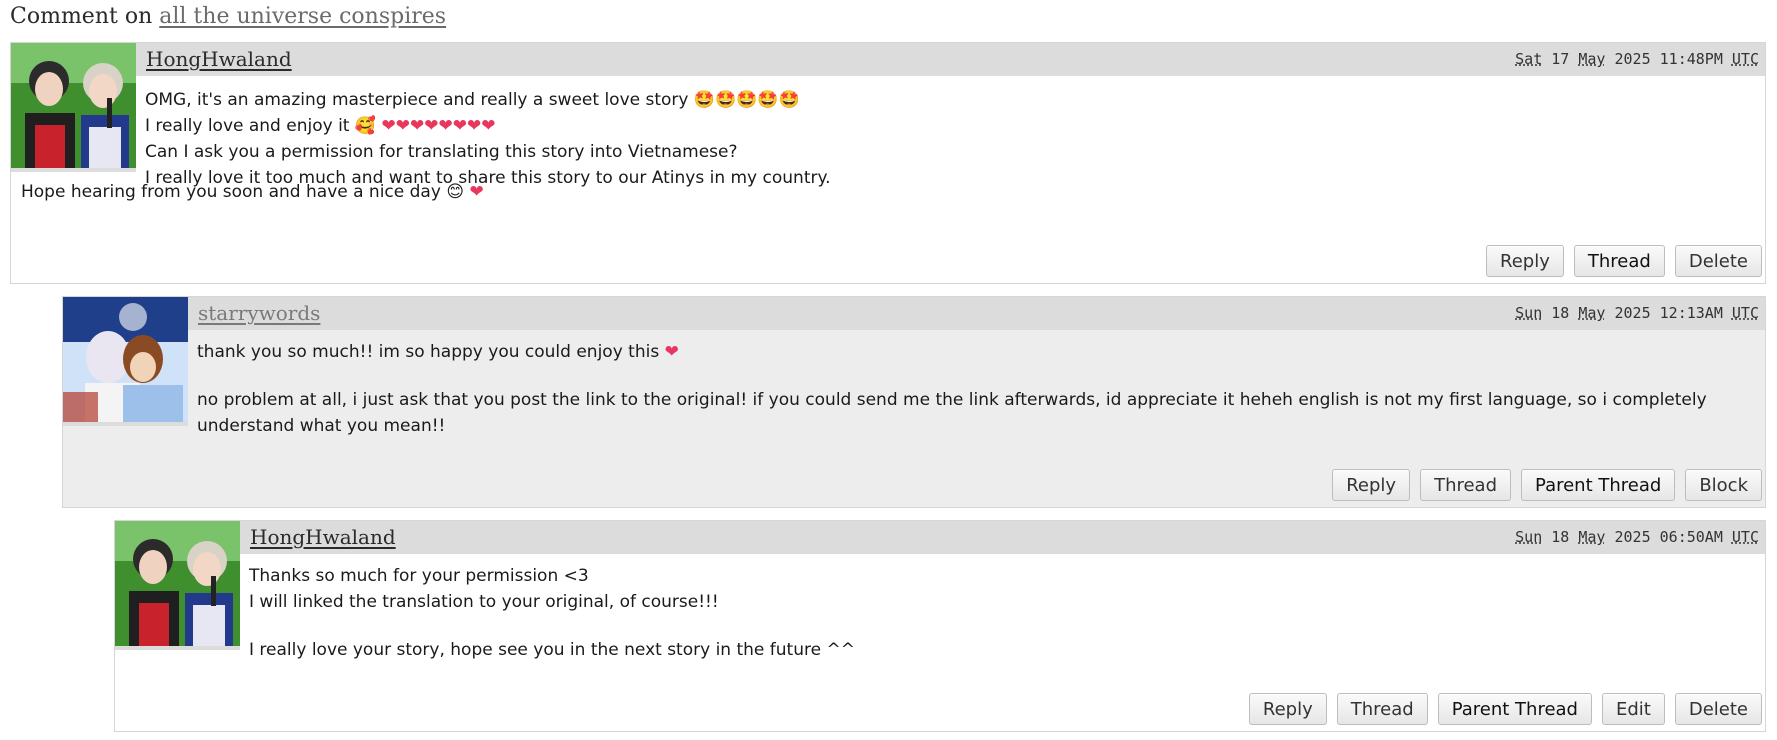 This screenshot has height=740, width=1777. Describe the element at coordinates (1691, 313) in the screenshot. I see `date-time: 12:13AM` at that location.